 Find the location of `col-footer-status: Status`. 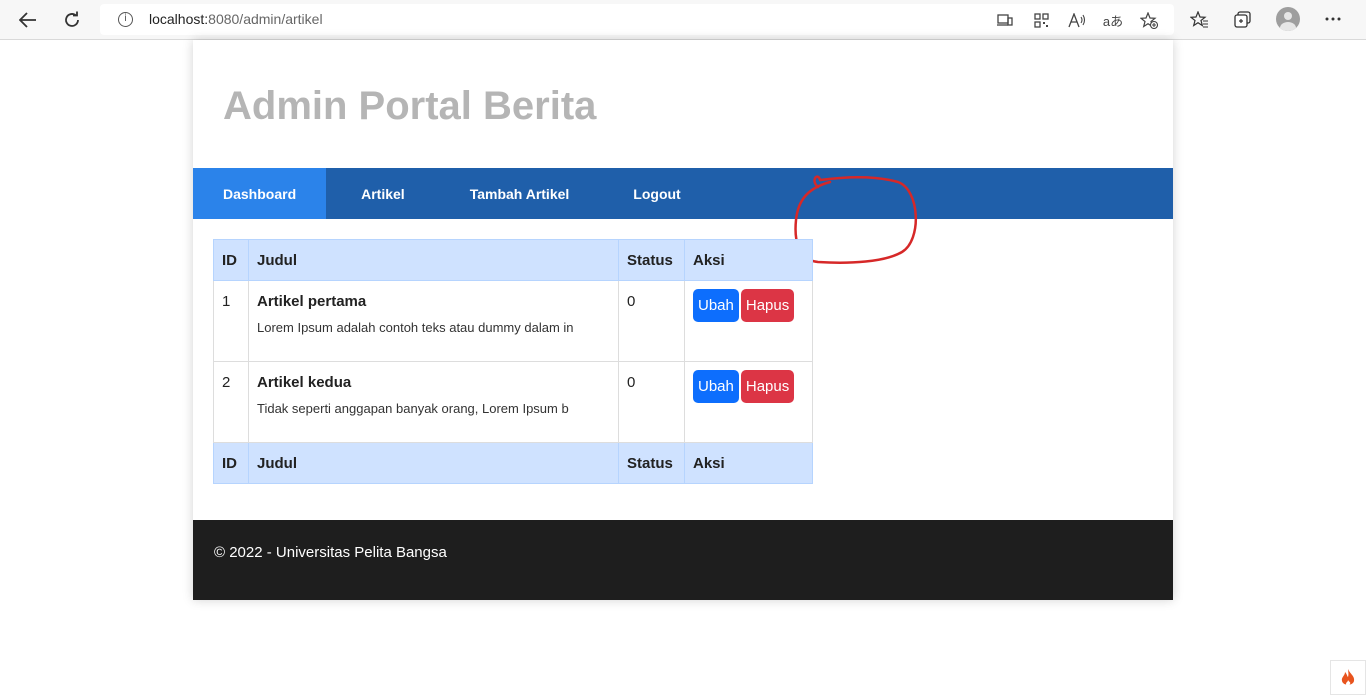

col-footer-status: Status is located at coordinates (651, 463).